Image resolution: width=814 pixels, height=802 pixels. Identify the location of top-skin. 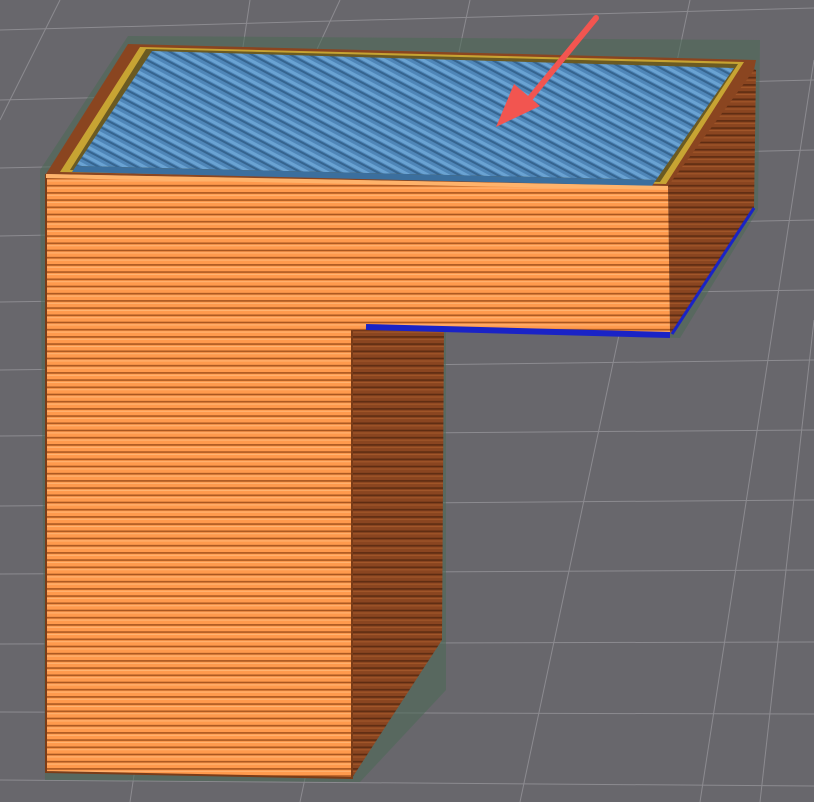
(405, 115).